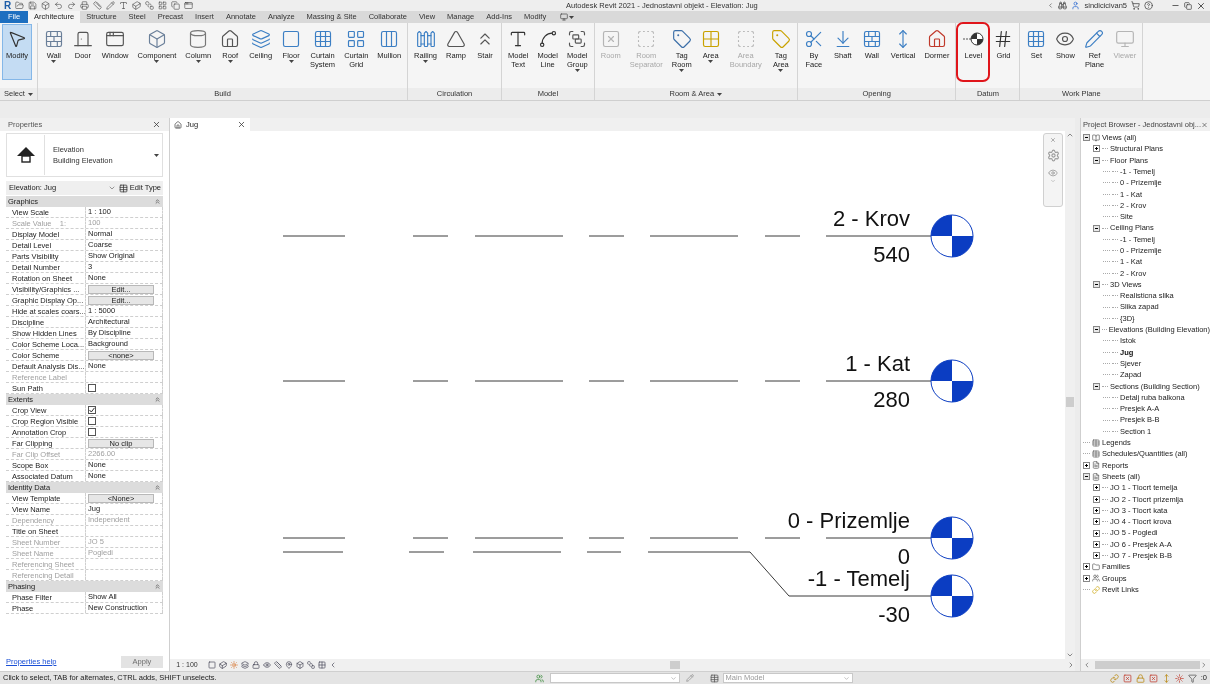 The width and height of the screenshot is (1210, 684). I want to click on app-logo: R, so click(8, 5).